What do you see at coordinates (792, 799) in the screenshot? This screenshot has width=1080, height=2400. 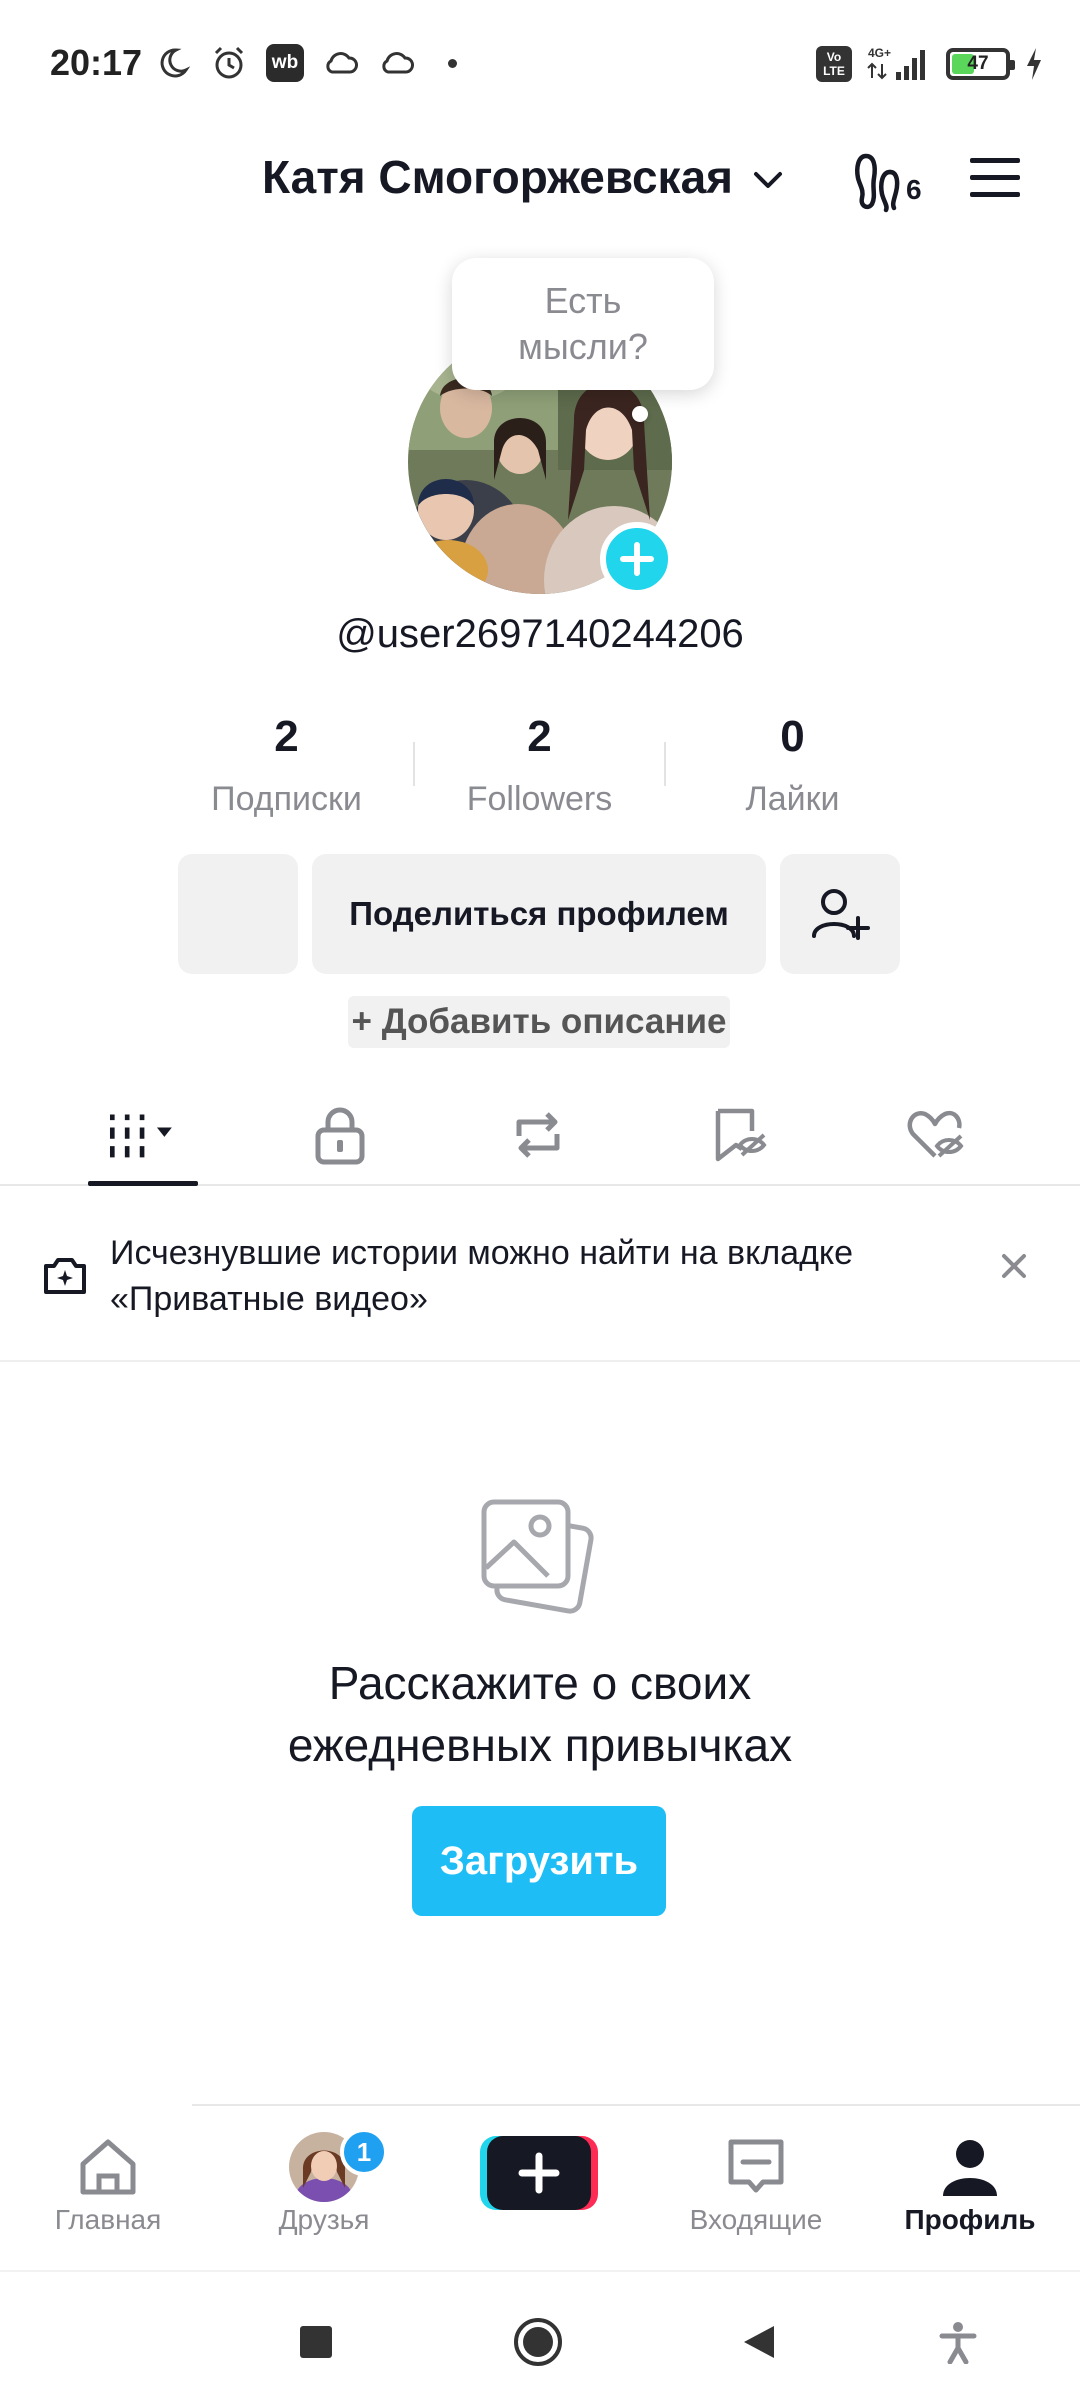 I see `stat-label: Лайки` at bounding box center [792, 799].